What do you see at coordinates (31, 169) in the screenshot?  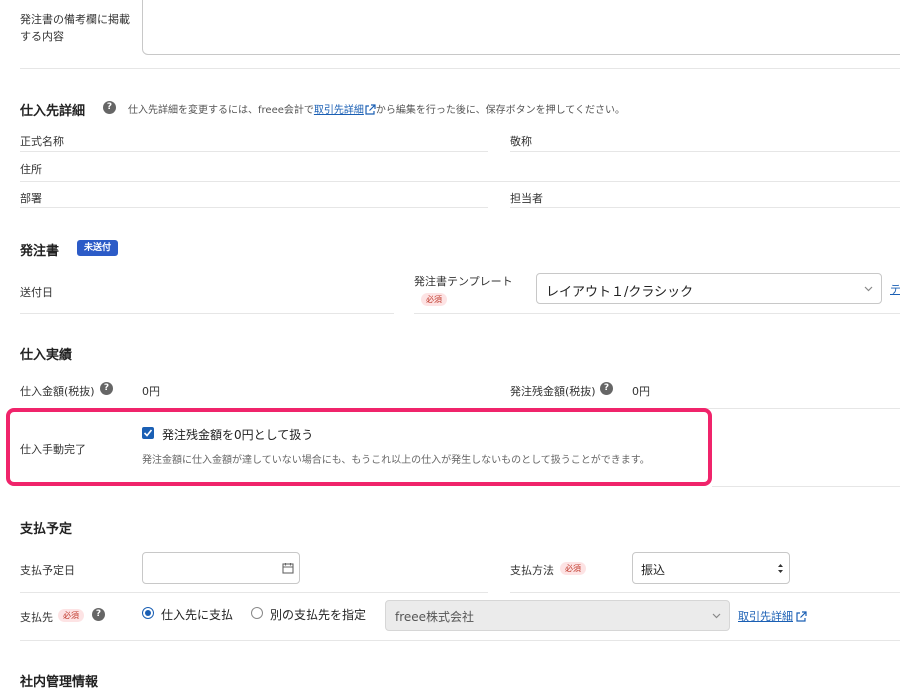 I see `address-label: 住所` at bounding box center [31, 169].